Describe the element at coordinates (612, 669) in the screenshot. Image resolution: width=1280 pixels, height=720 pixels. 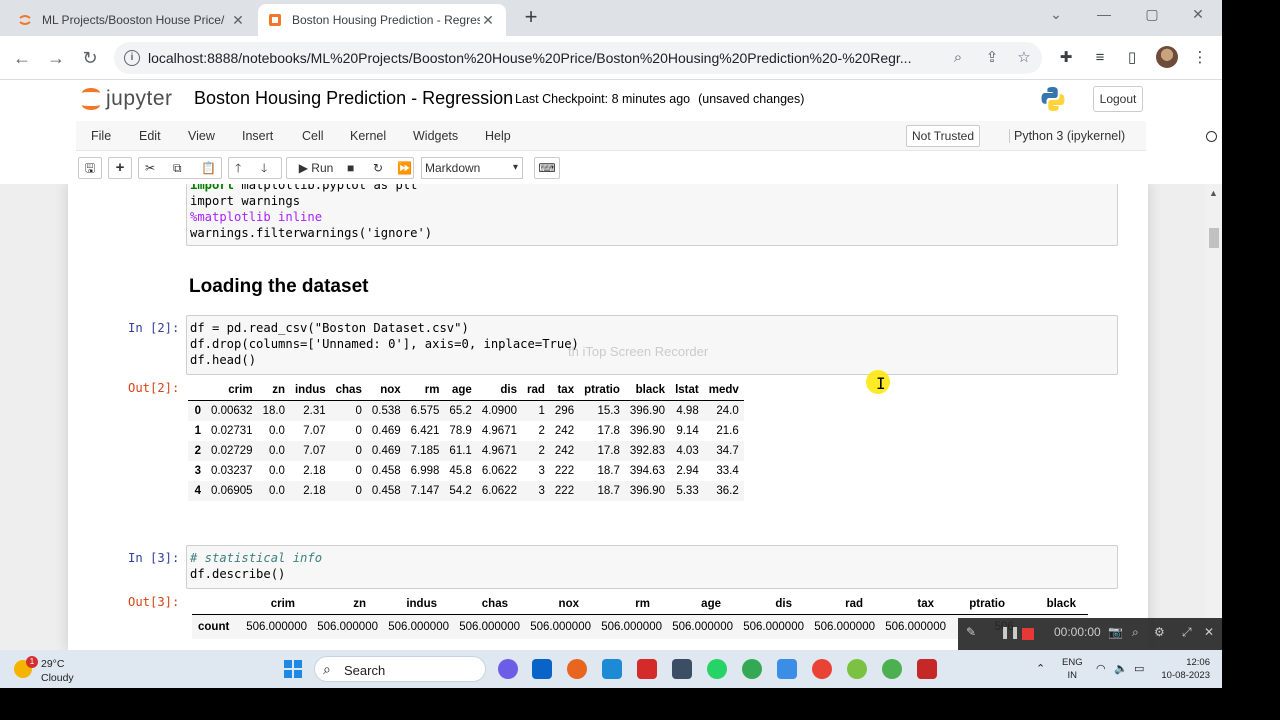
I see `vscode-icon` at that location.